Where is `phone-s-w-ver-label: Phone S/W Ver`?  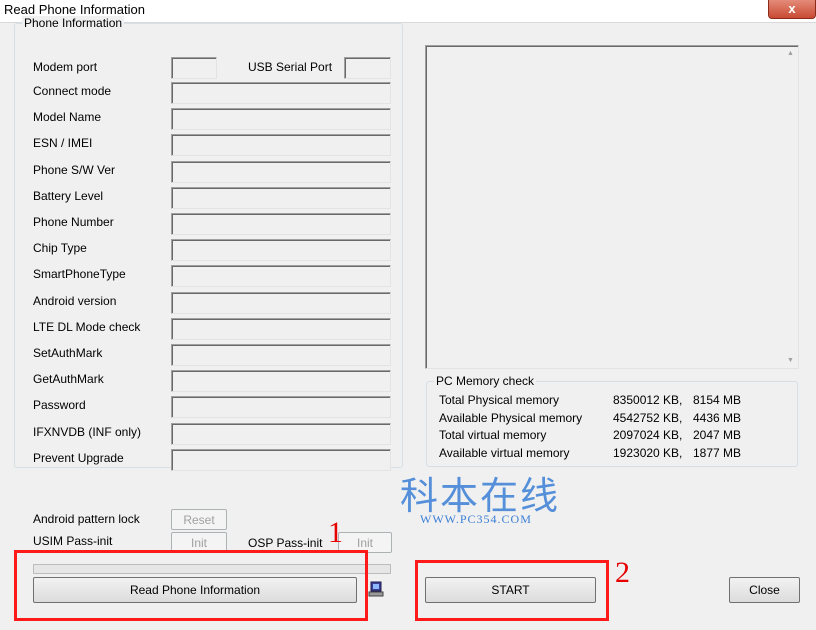
phone-s-w-ver-label: Phone S/W Ver is located at coordinates (74, 170).